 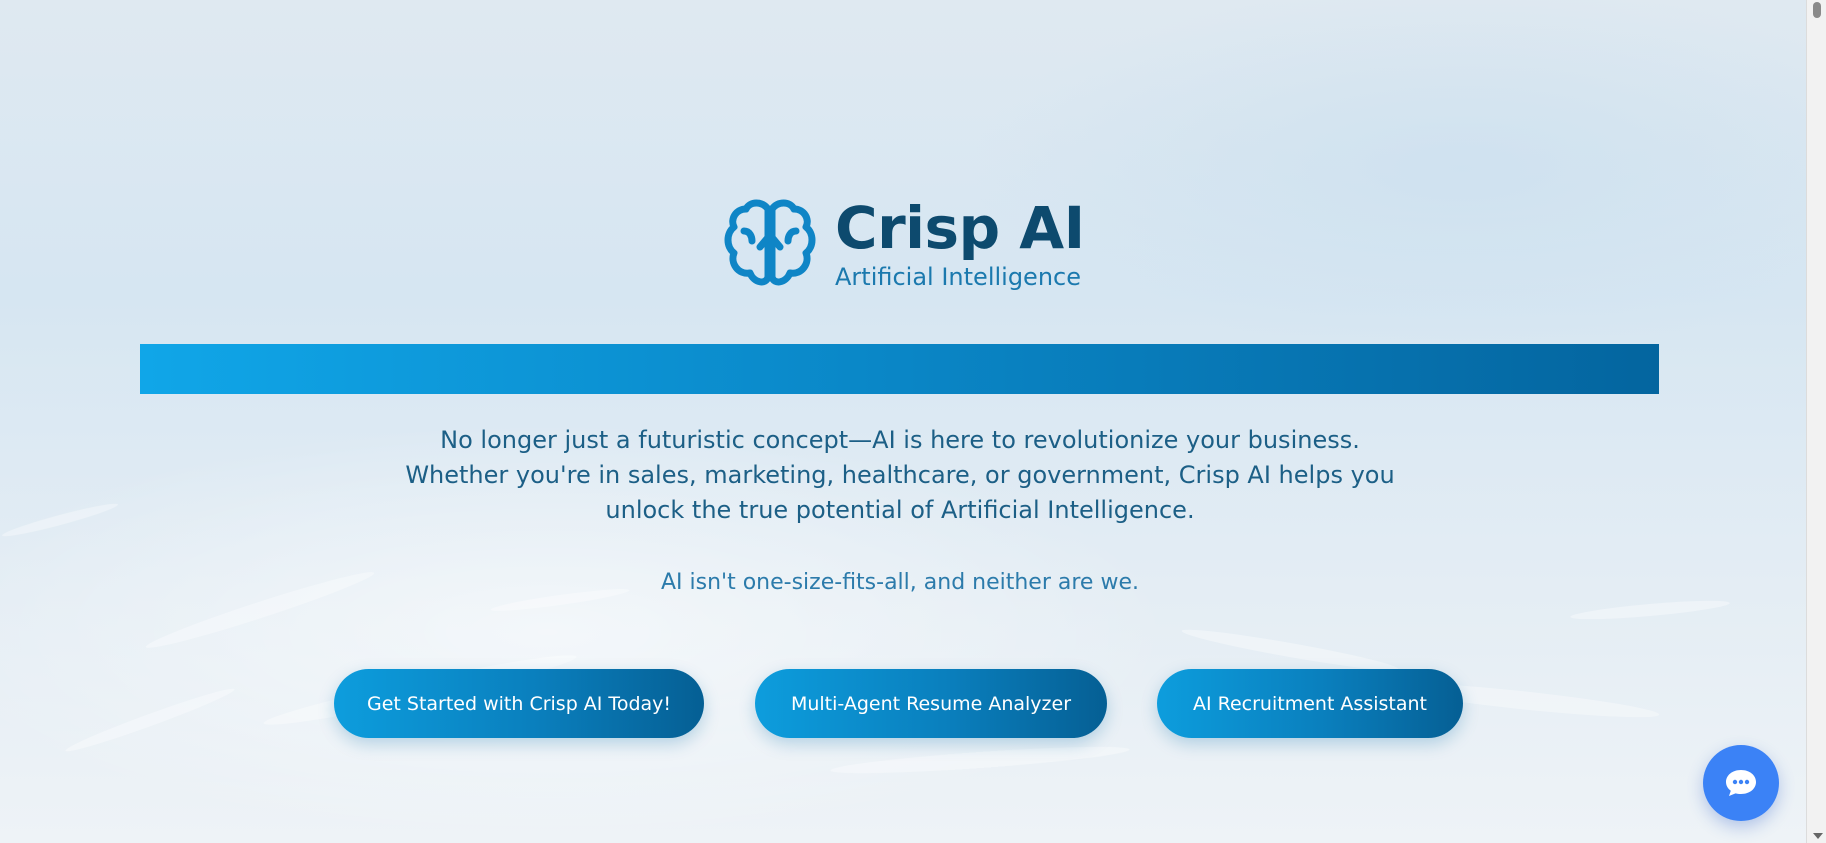 I want to click on recruitment-assistant-button: AI Recruitment Assistant, so click(x=1310, y=703).